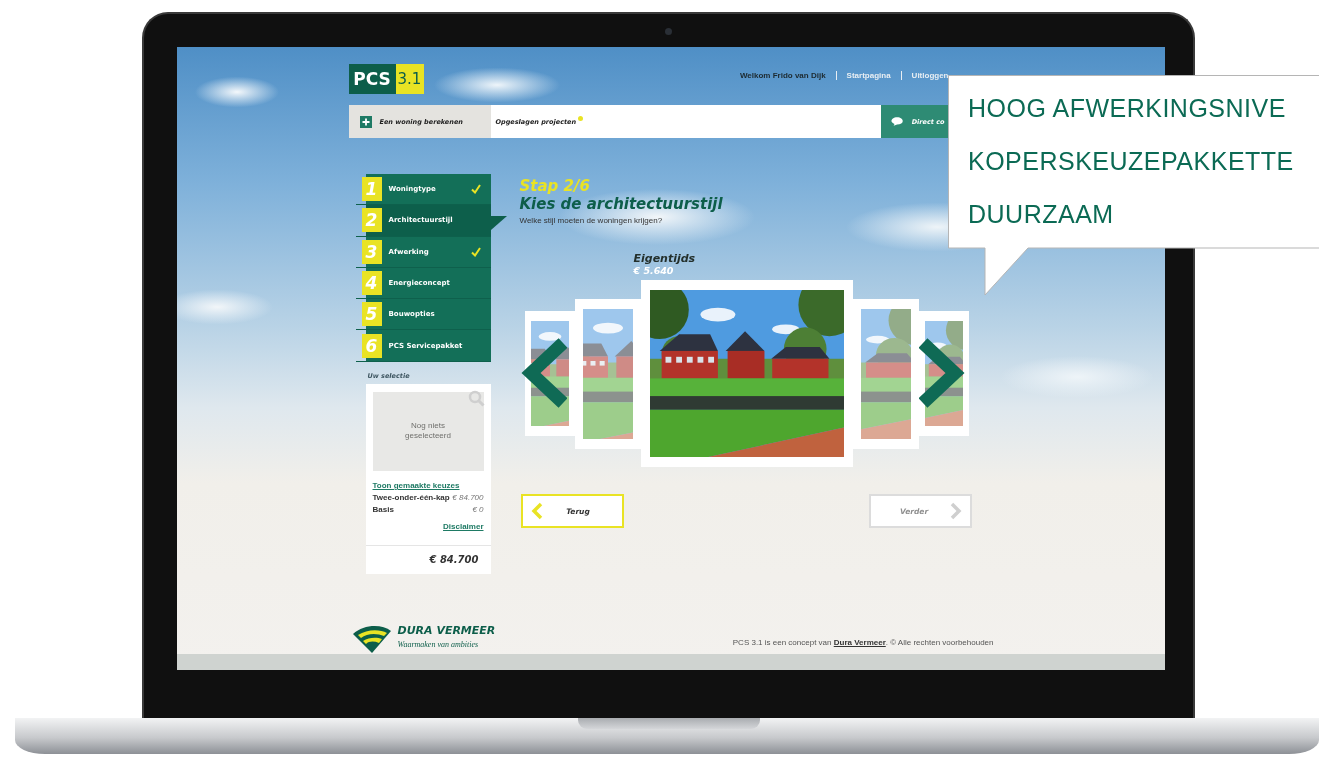  I want to click on item-price: € 0, so click(478, 509).